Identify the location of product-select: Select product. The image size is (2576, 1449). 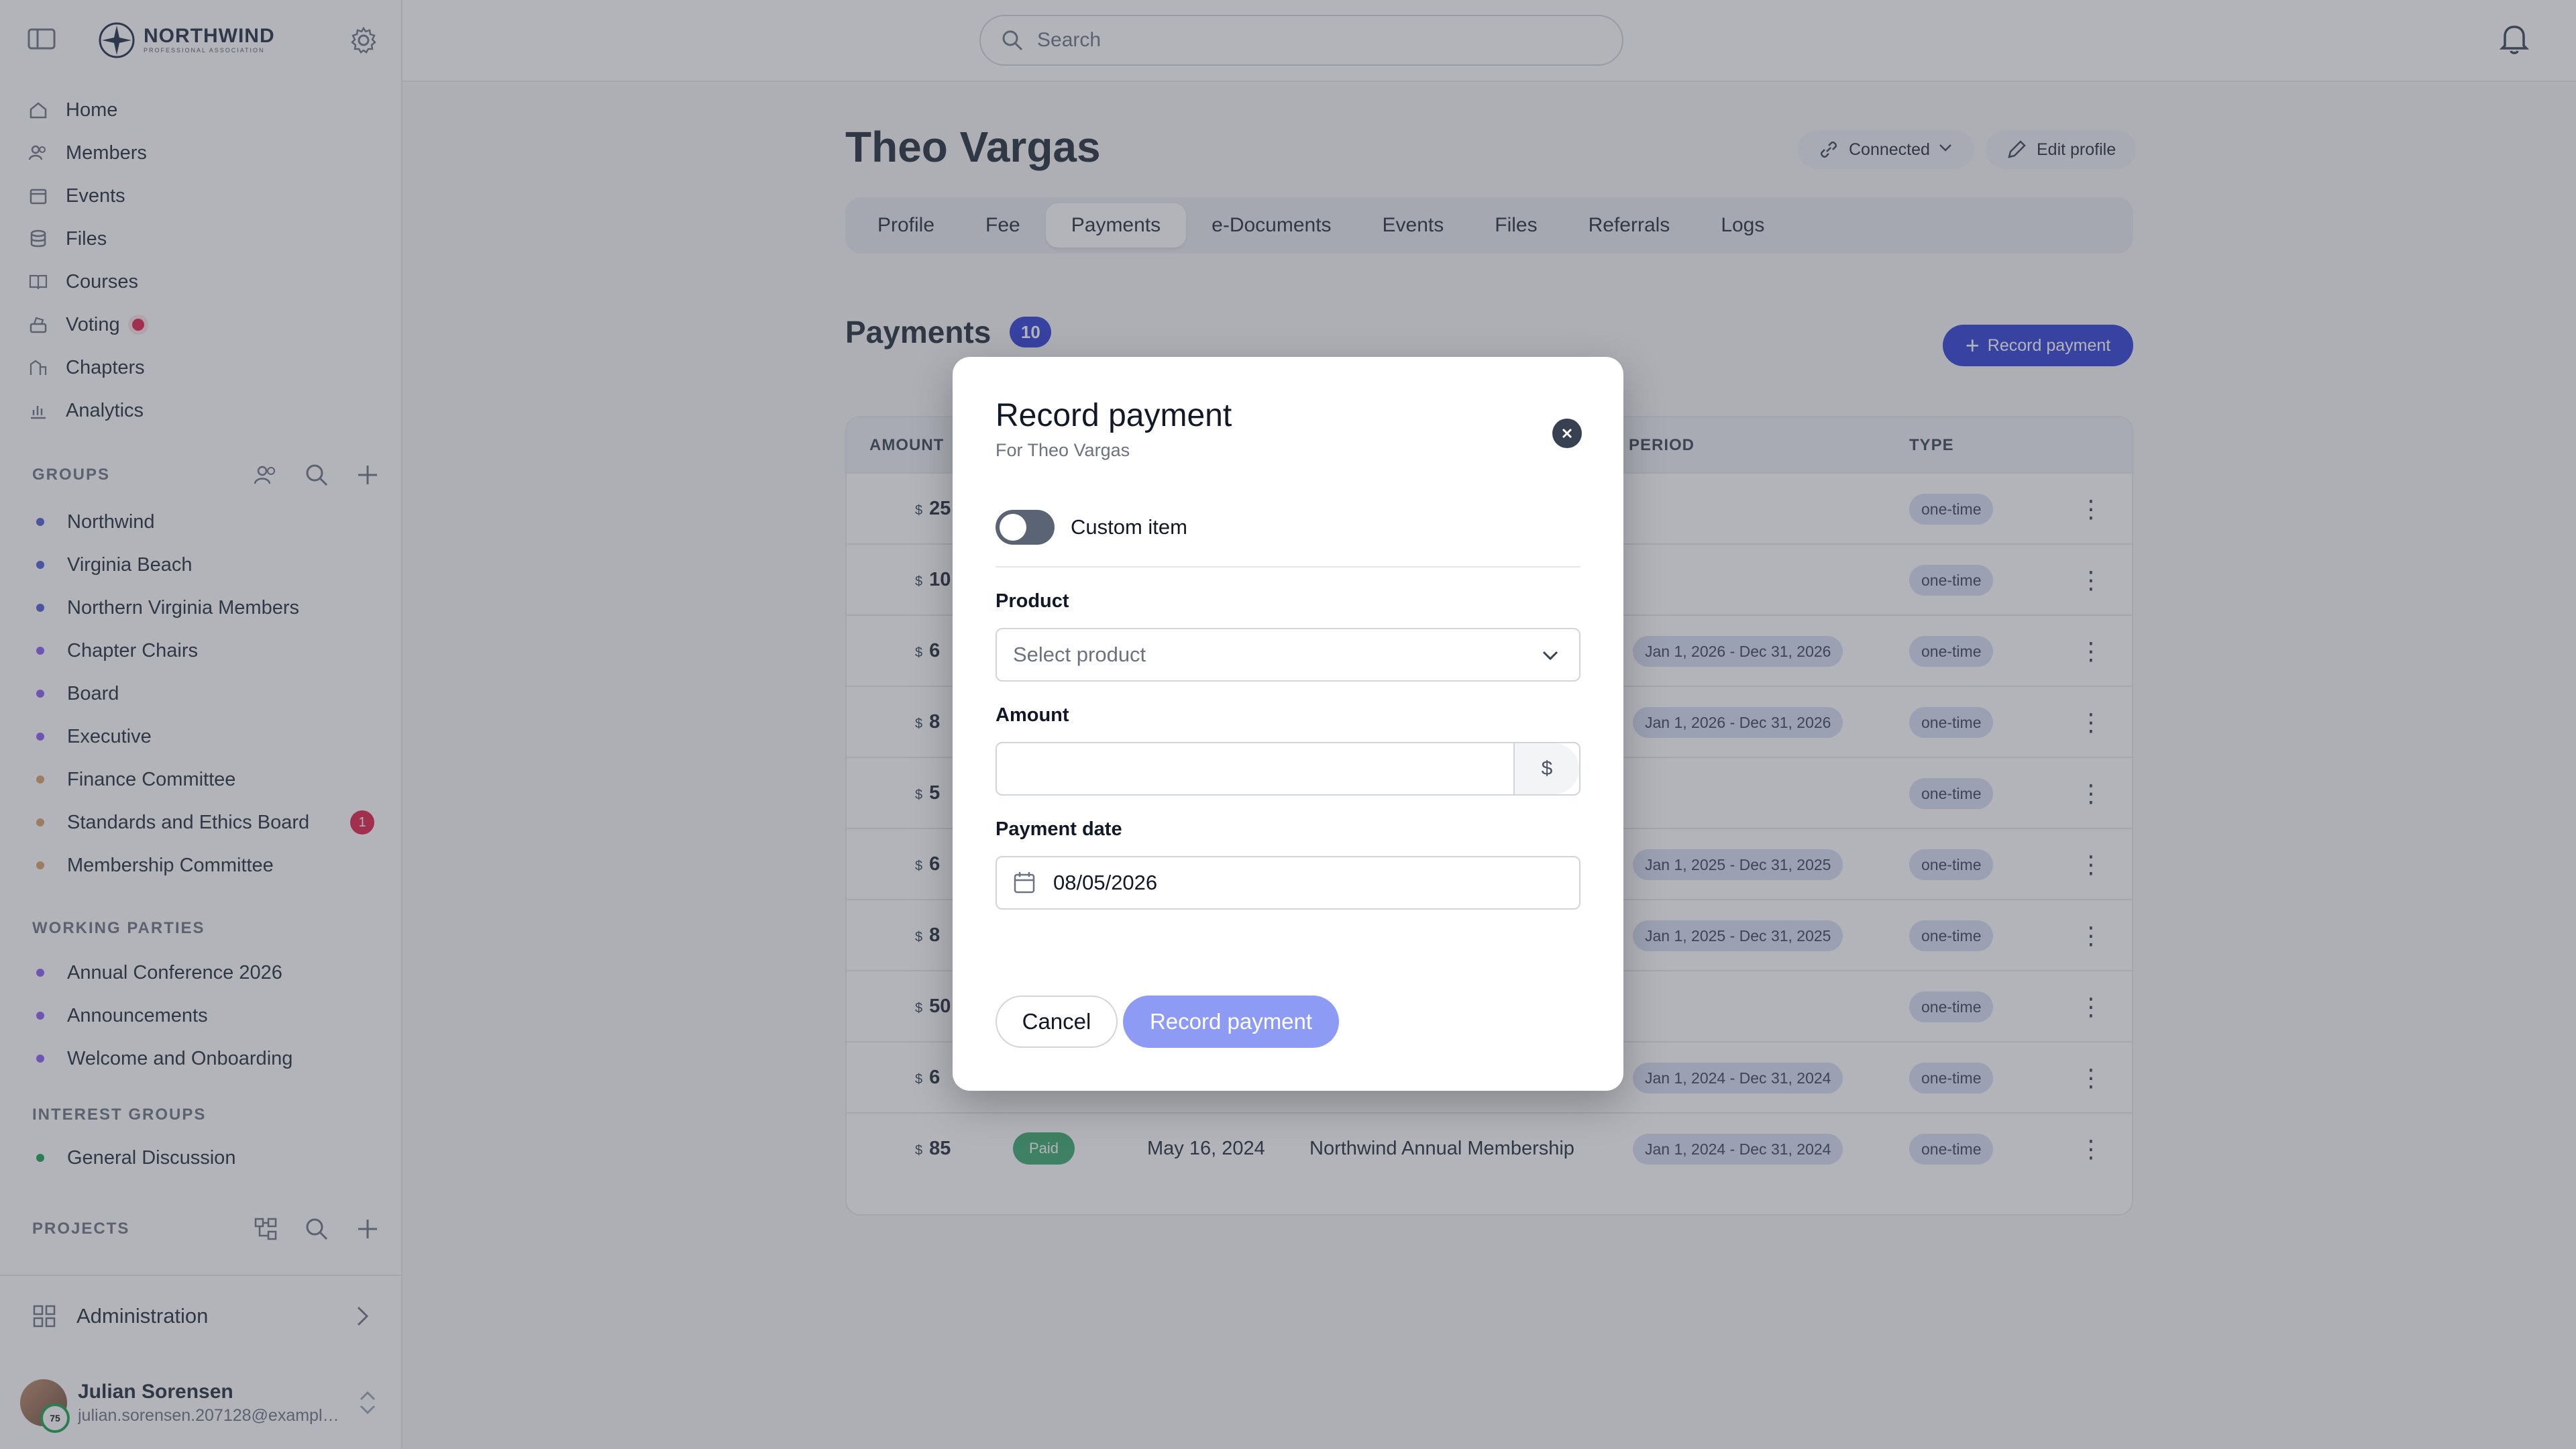
(1288, 655).